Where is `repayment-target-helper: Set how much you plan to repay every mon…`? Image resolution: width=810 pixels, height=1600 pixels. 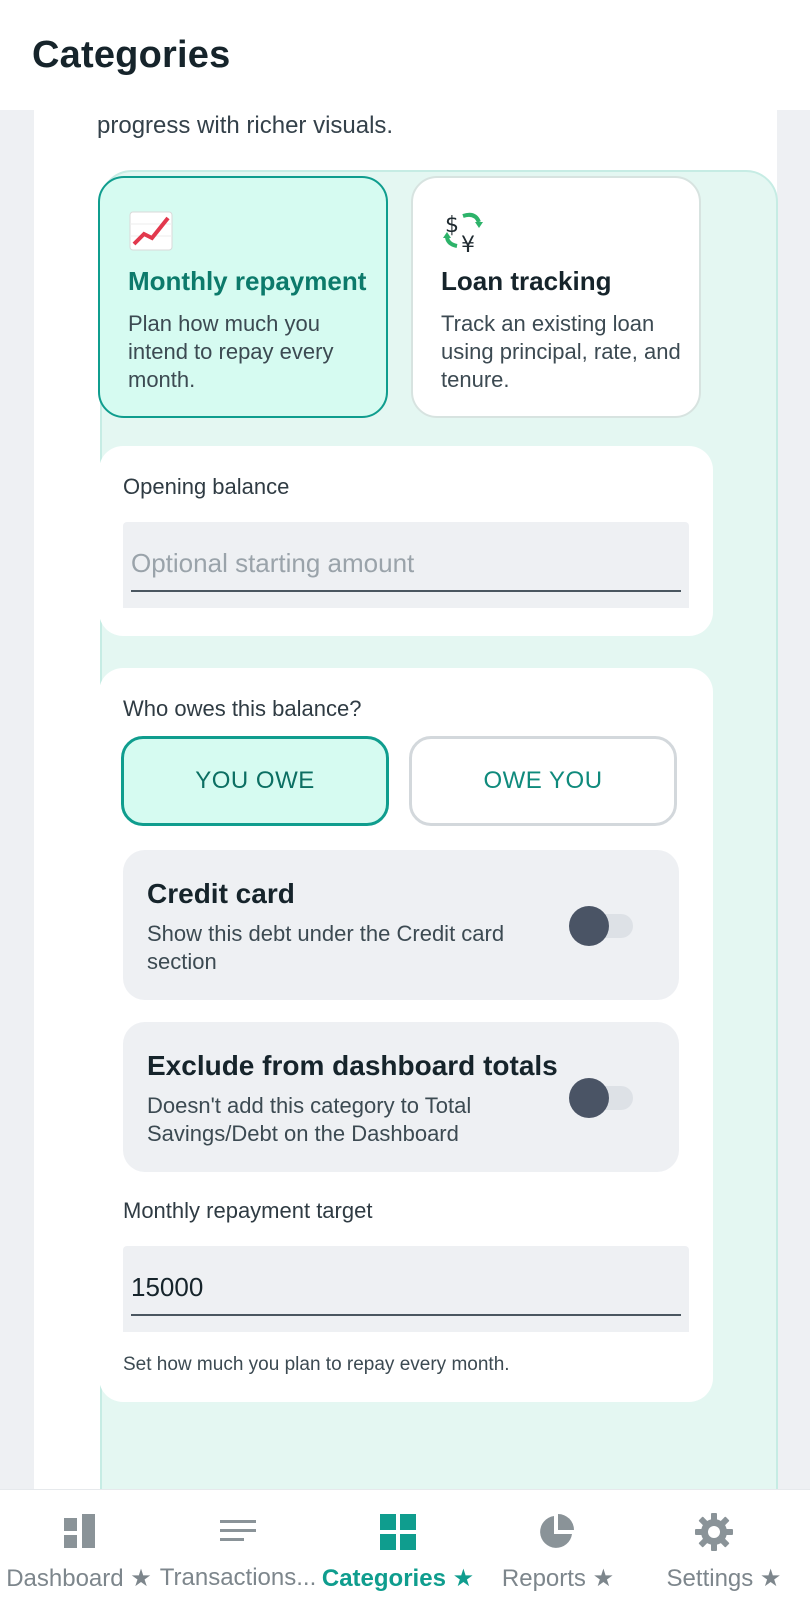
repayment-target-helper: Set how much you plan to repay every mon… is located at coordinates (316, 1364).